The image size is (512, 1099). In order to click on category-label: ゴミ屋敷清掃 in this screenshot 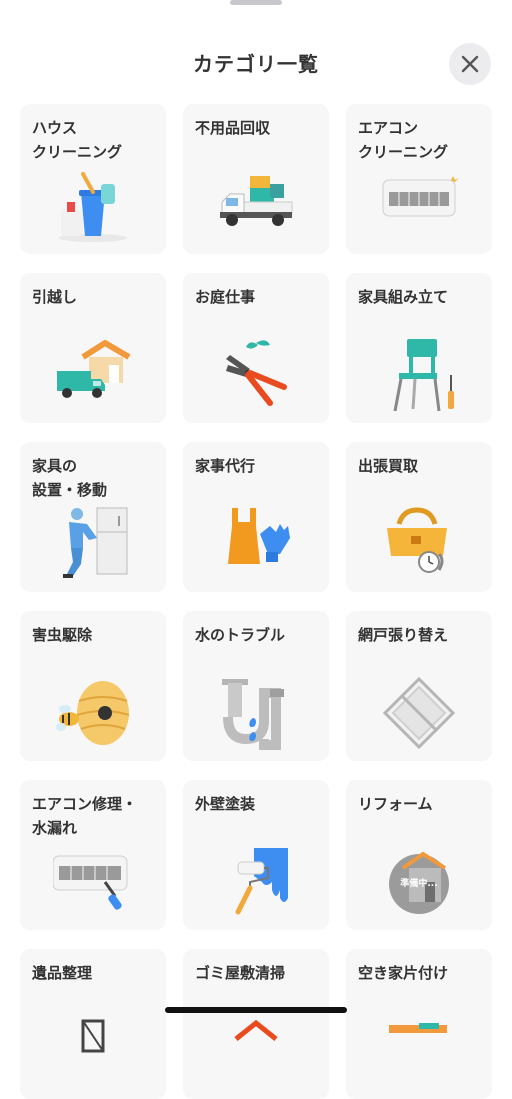, I will do `click(240, 973)`.